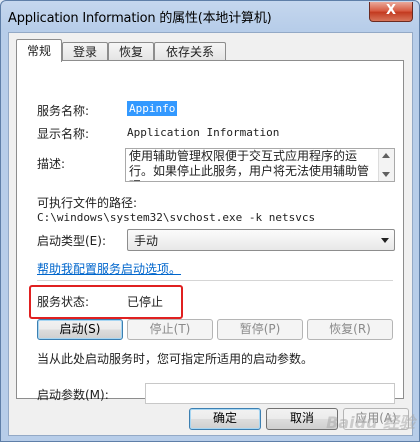 The height and width of the screenshot is (442, 420). I want to click on title-bar: Application Information 的属性(本地计算机) X, so click(210, 16).